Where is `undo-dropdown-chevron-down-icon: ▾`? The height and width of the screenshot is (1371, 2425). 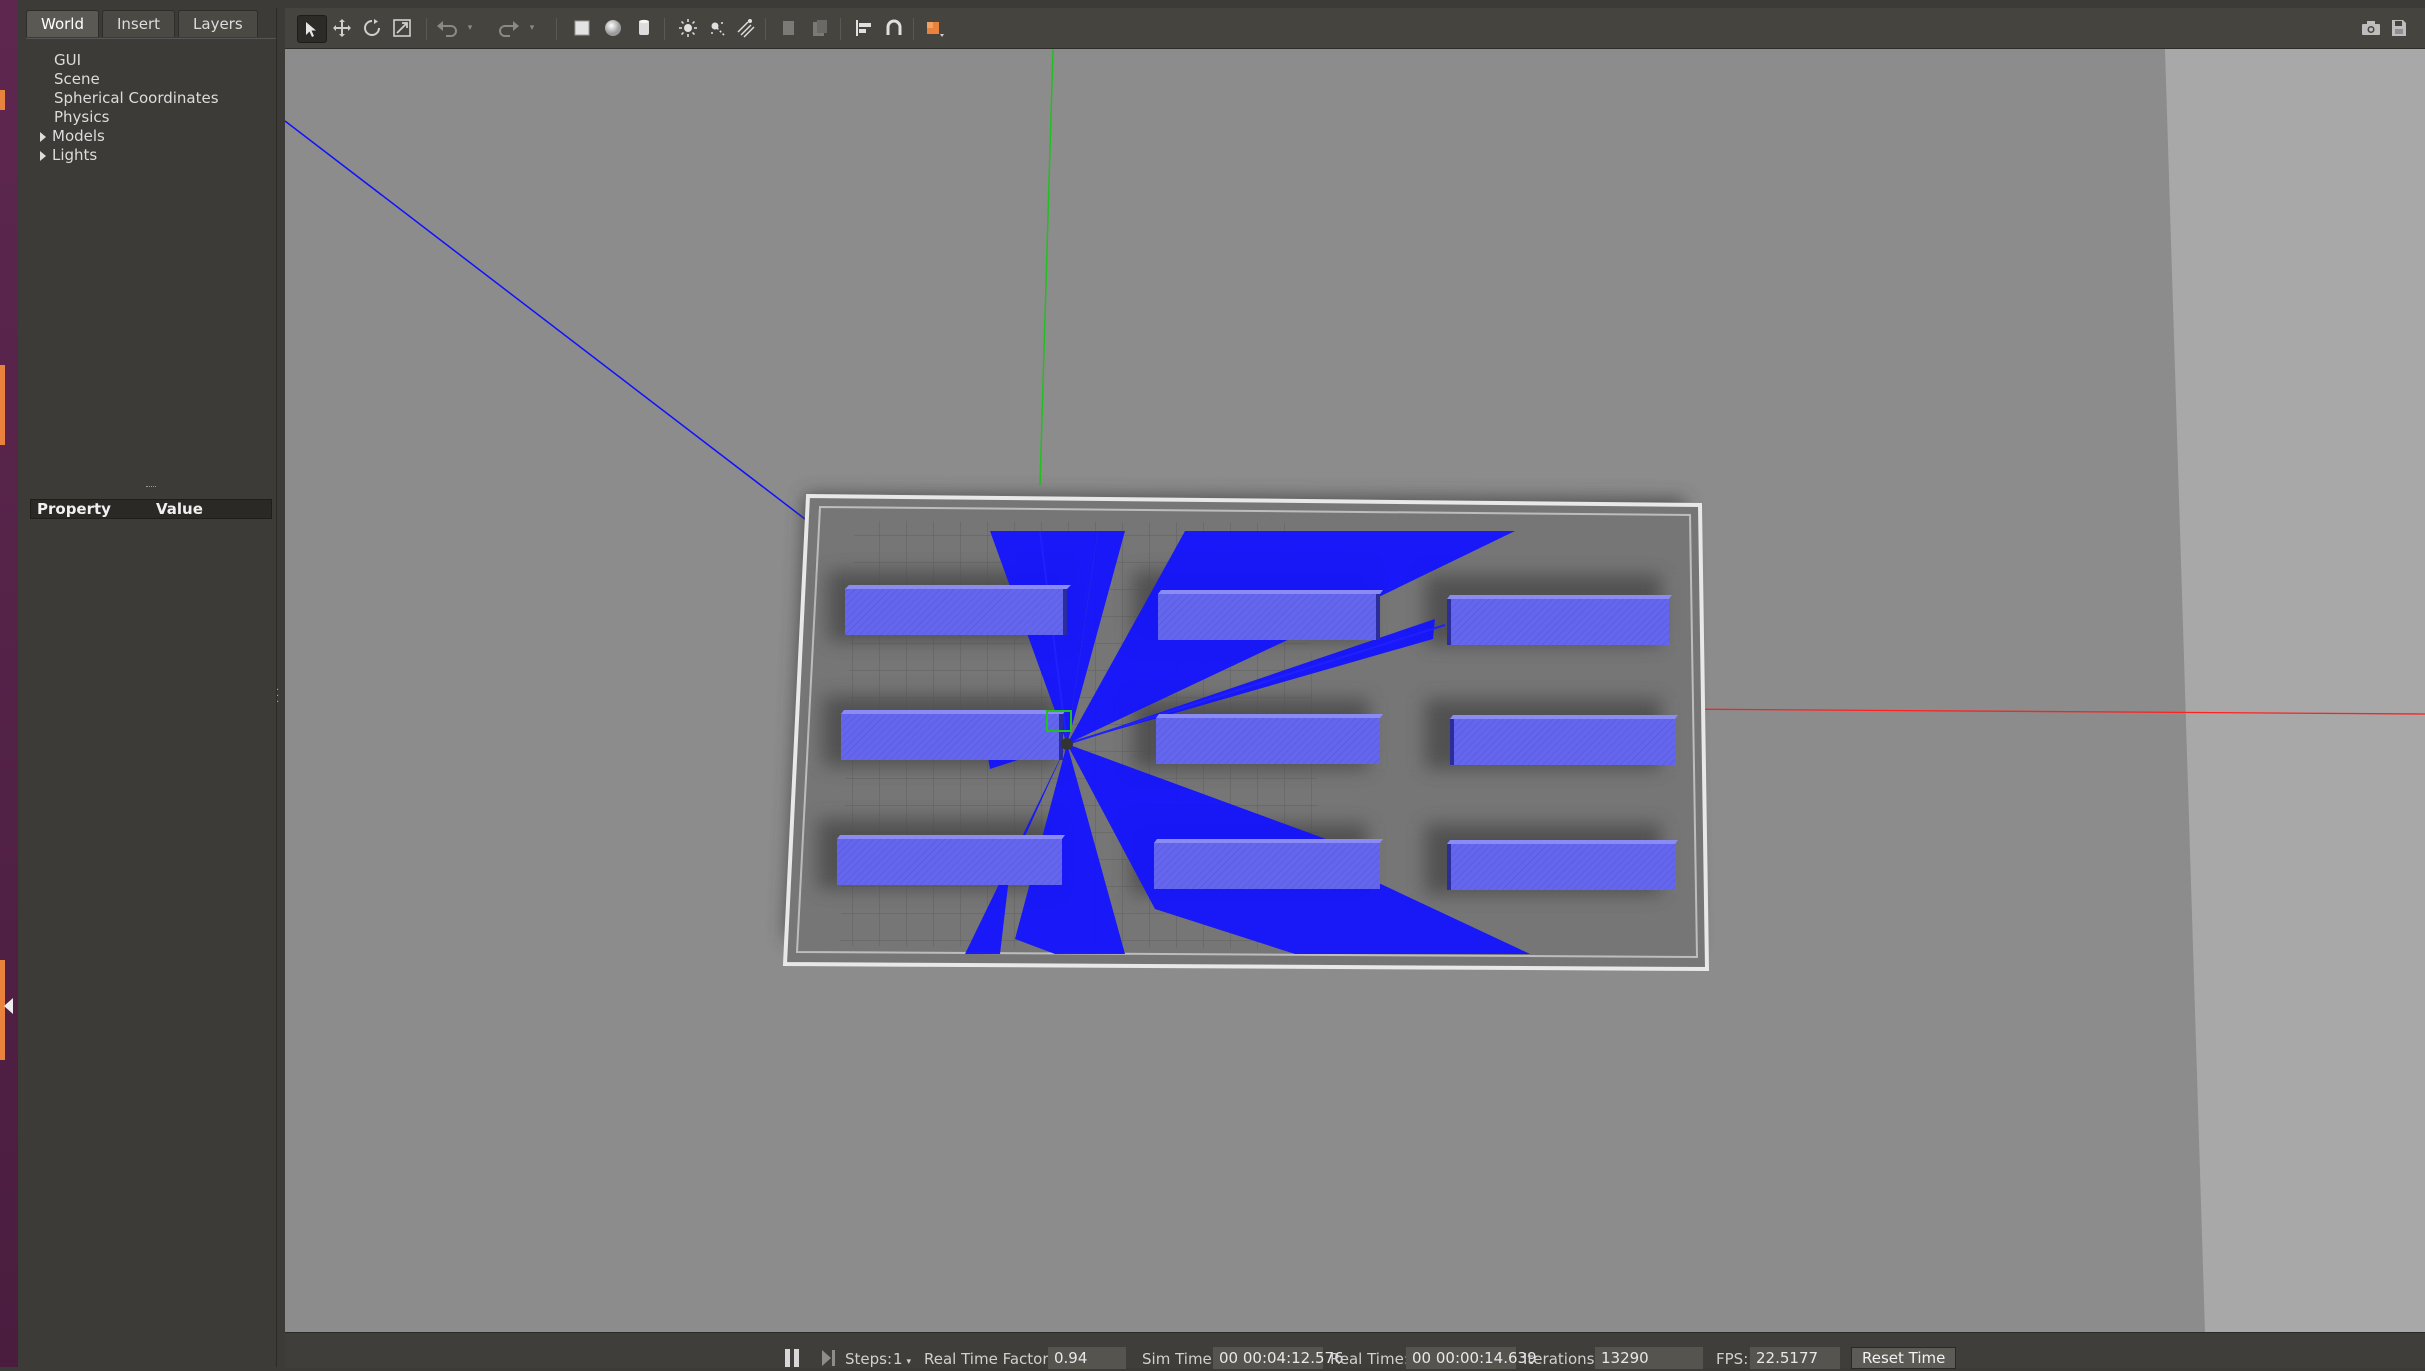
undo-dropdown-chevron-down-icon: ▾ is located at coordinates (470, 28).